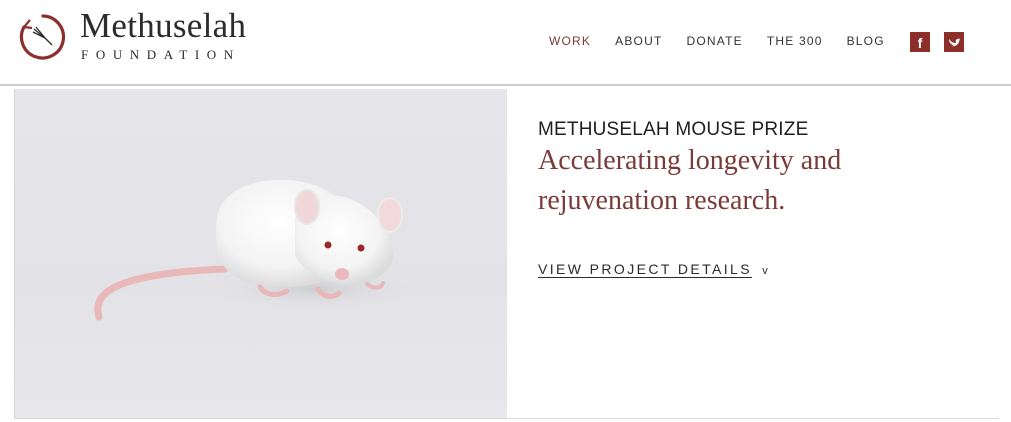  I want to click on twitter-button, so click(954, 42).